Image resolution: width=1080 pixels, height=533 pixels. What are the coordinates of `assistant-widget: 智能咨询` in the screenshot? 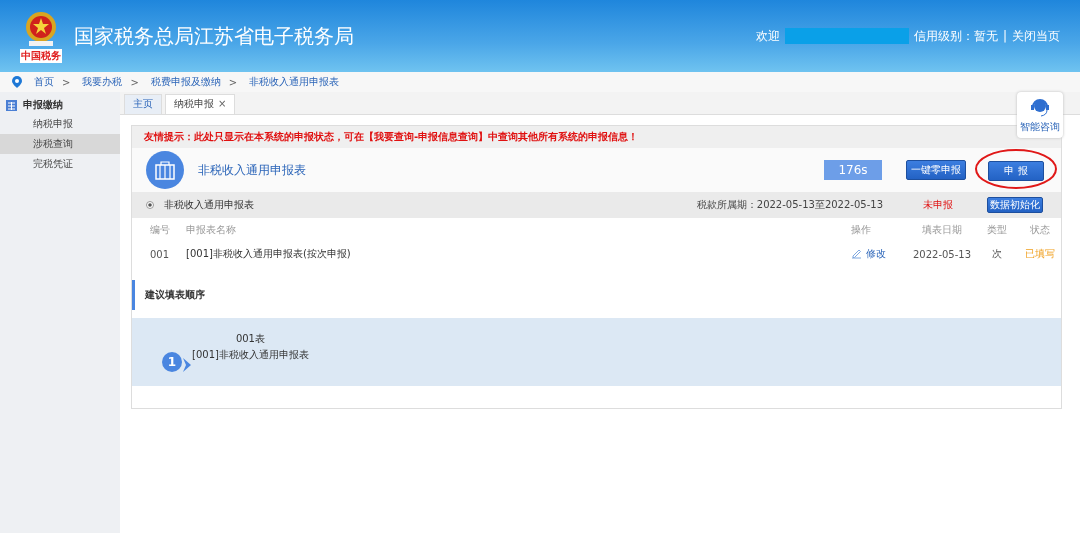 It's located at (1040, 115).